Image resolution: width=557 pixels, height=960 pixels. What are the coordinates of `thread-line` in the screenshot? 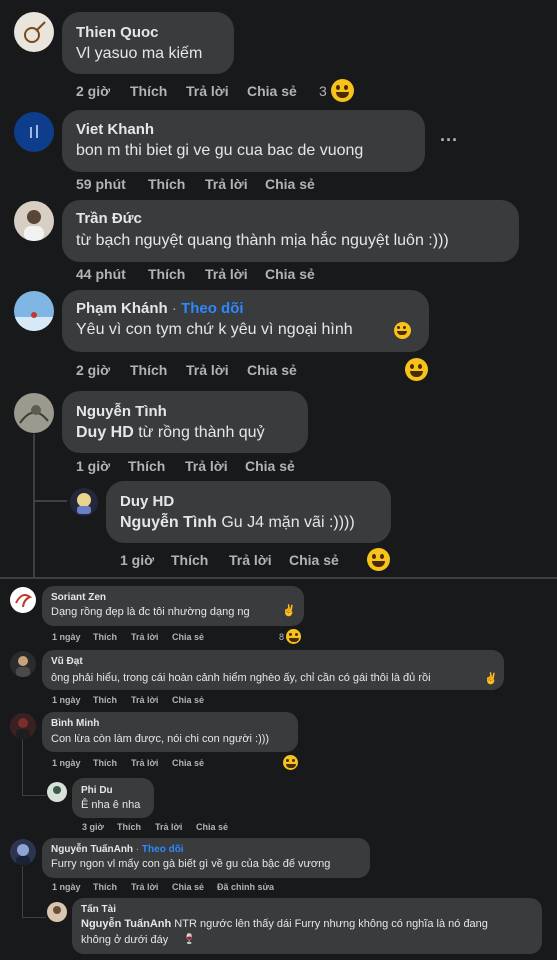 It's located at (34, 506).